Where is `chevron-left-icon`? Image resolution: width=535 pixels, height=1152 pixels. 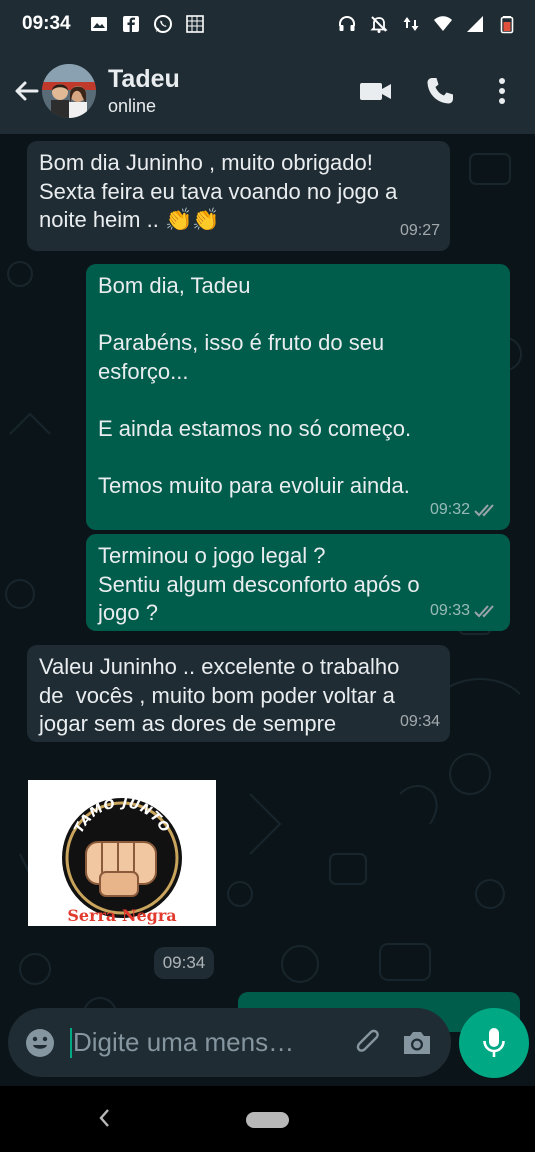
chevron-left-icon is located at coordinates (104, 1118).